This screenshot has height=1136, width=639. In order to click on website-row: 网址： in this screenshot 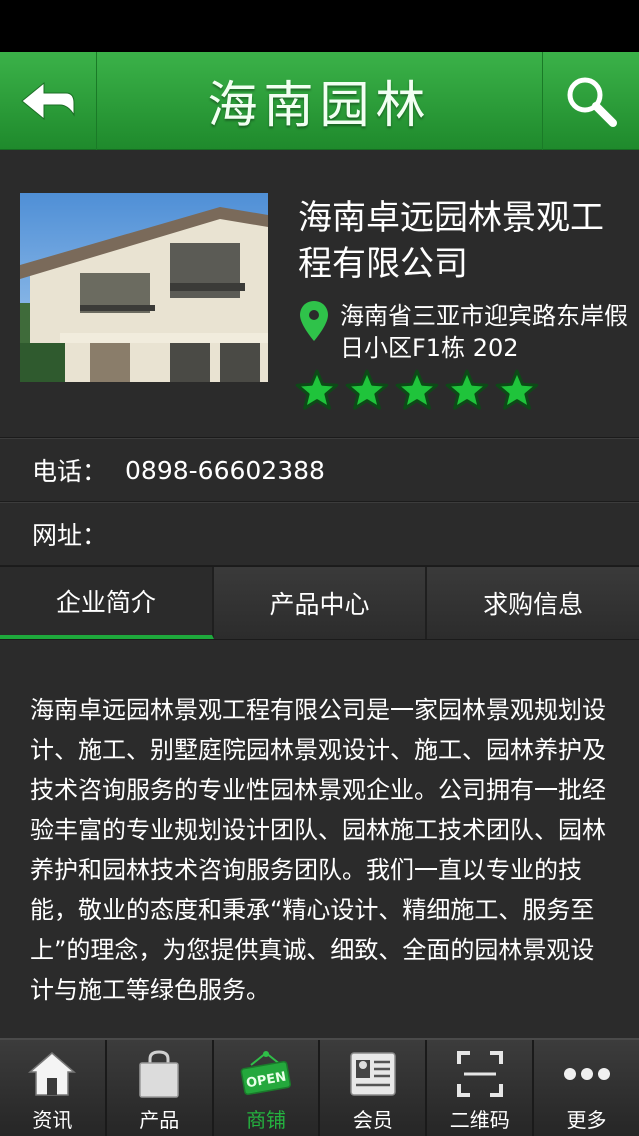, I will do `click(319, 534)`.